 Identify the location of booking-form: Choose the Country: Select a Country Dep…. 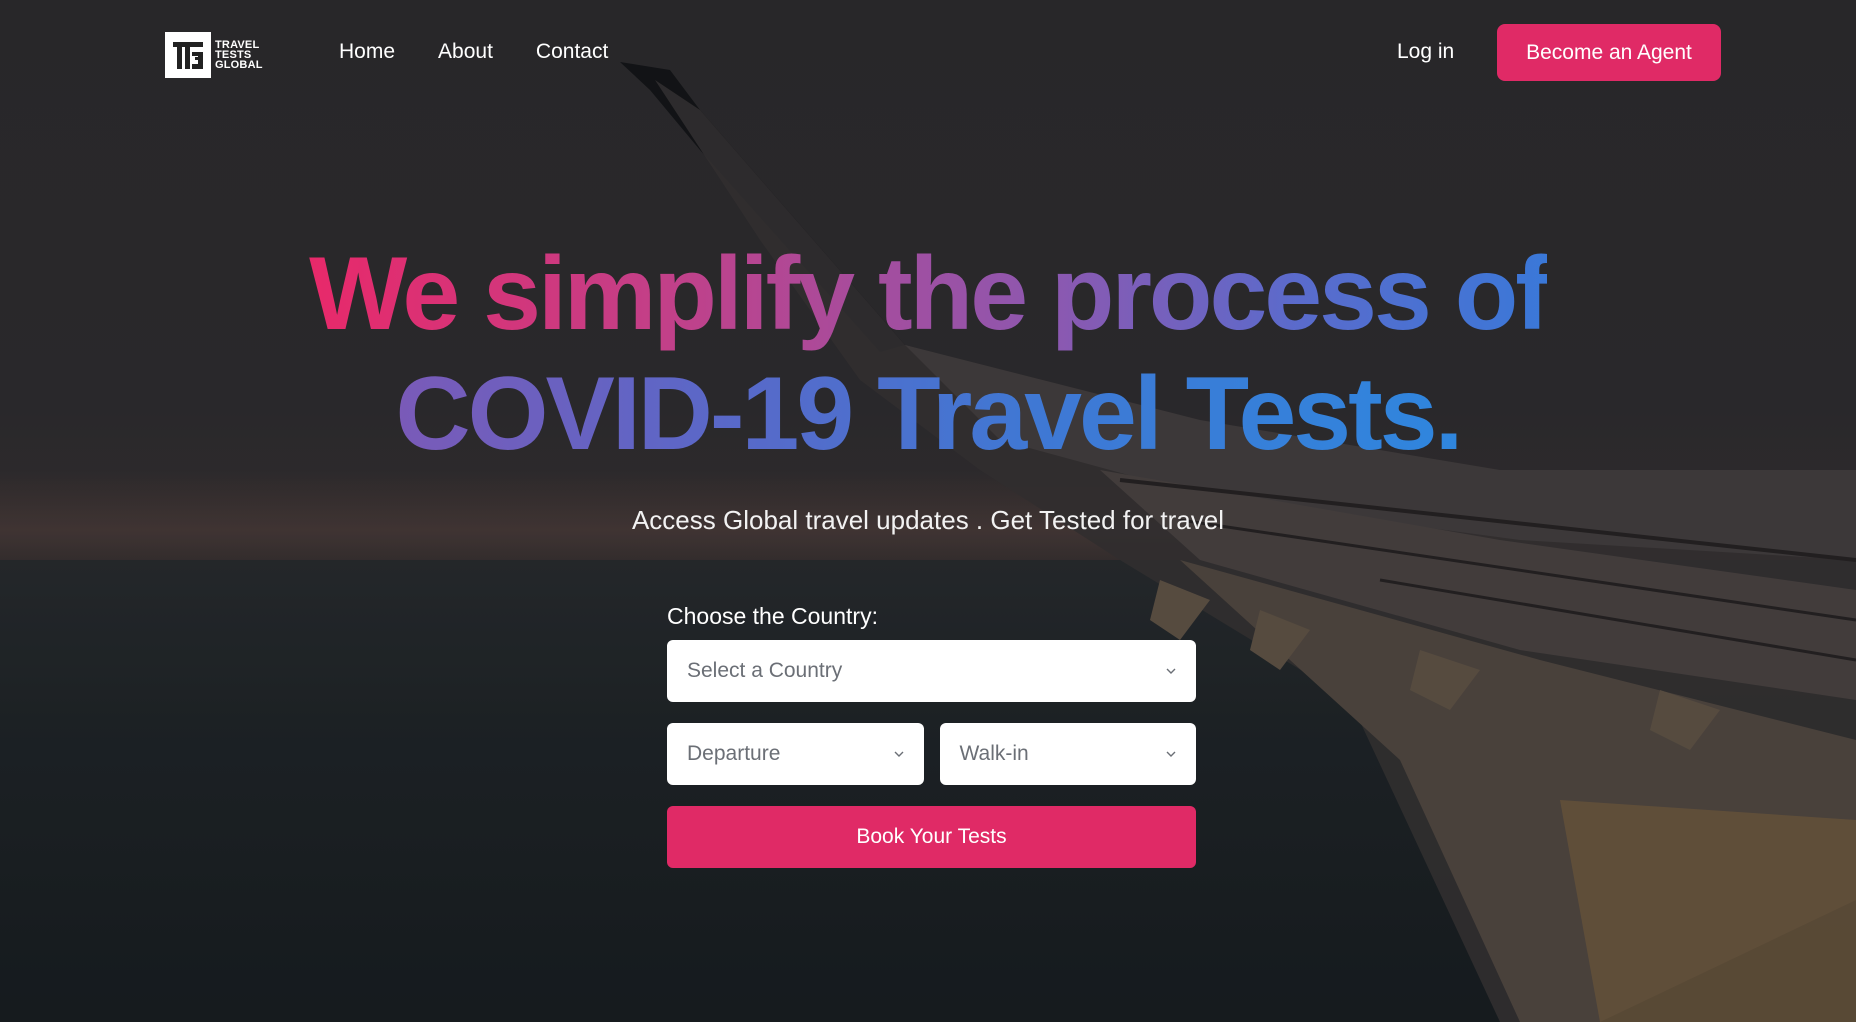
(931, 735).